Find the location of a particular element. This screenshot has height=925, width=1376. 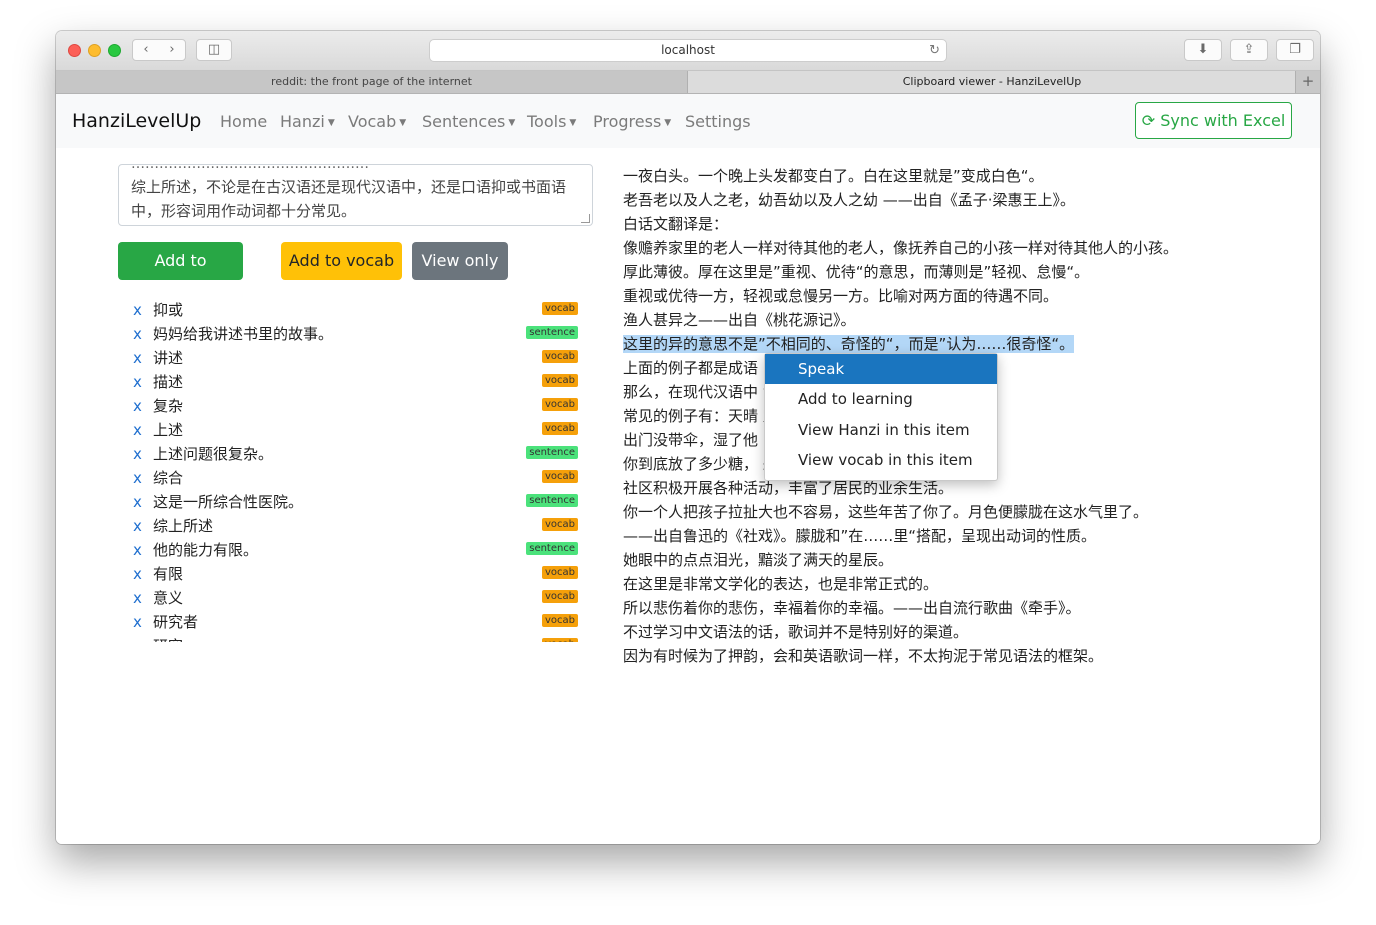

minimize-window-button is located at coordinates (94, 50).